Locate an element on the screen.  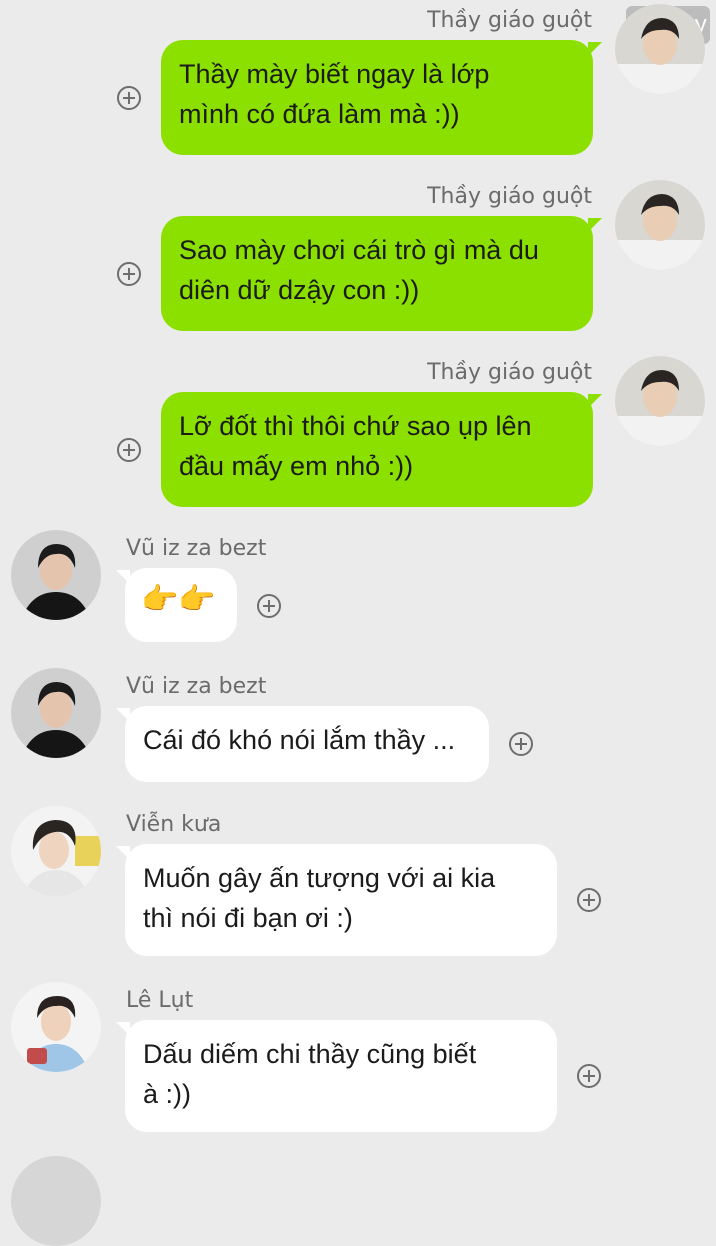
message-line: à :)) is located at coordinates (167, 1094).